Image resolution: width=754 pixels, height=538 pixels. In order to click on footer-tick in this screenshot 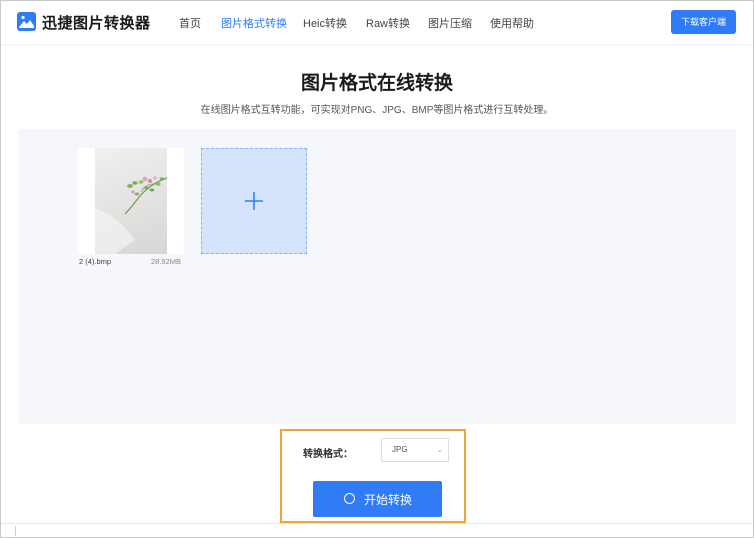, I will do `click(15, 531)`.